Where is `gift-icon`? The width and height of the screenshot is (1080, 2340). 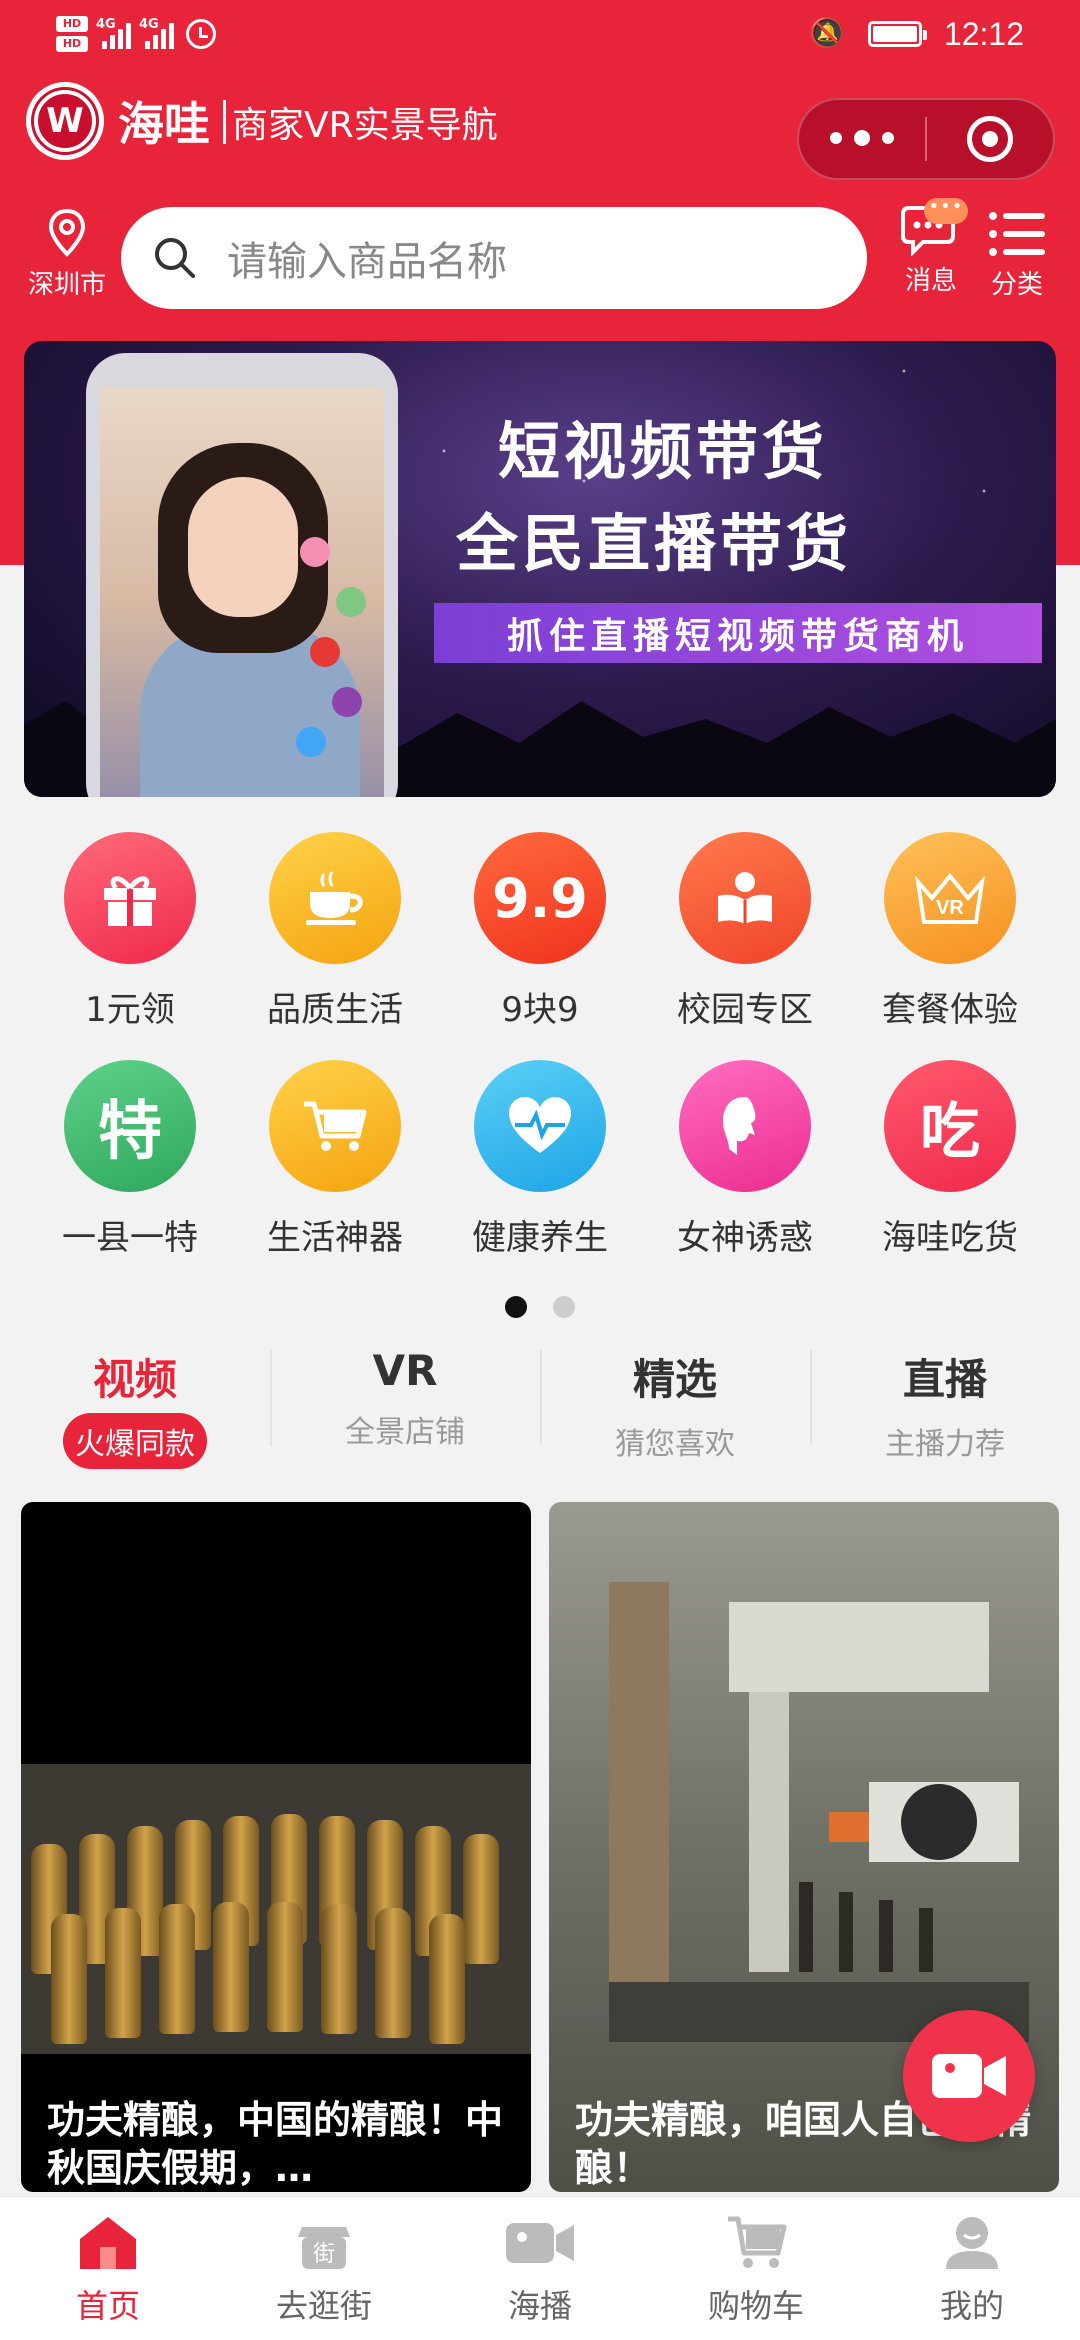 gift-icon is located at coordinates (130, 898).